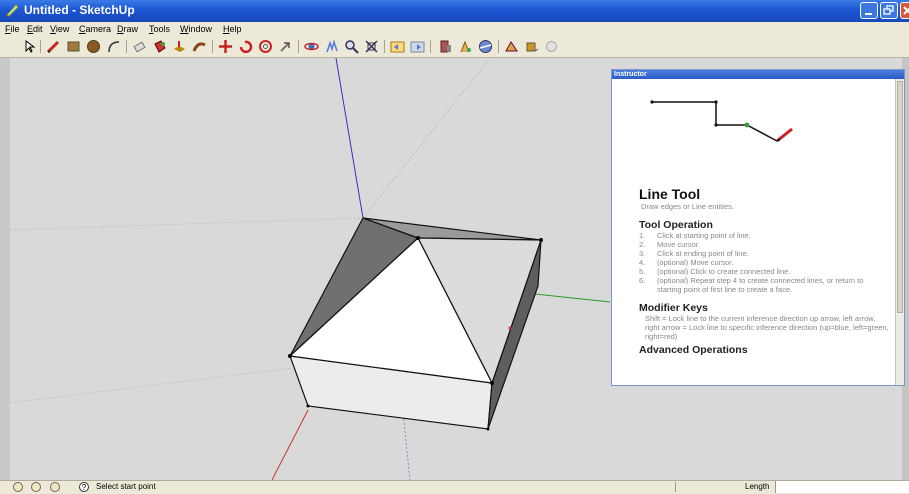 The height and width of the screenshot is (494, 909). What do you see at coordinates (673, 308) in the screenshot?
I see `modifier-heading: Modifier Keys` at bounding box center [673, 308].